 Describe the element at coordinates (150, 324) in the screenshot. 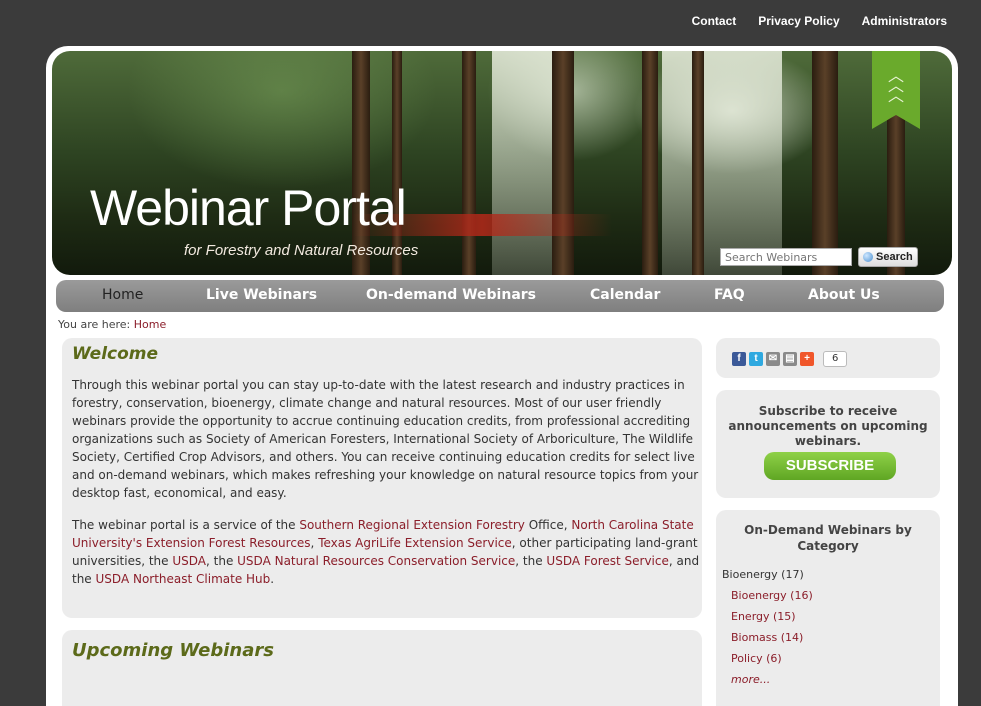

I see `breadcrumb-home-link: Home` at that location.